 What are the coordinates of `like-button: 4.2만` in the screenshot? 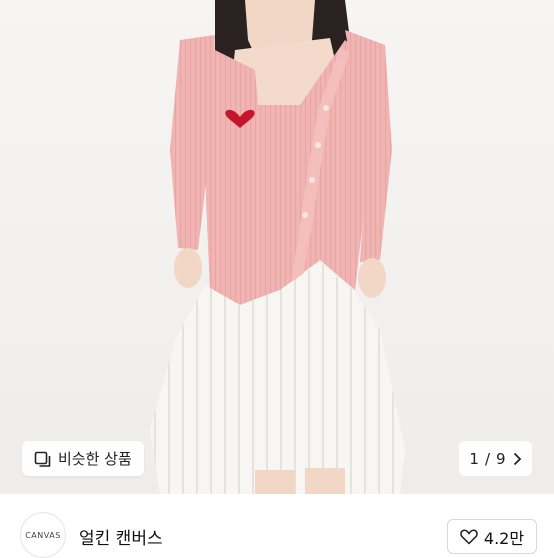 It's located at (492, 536).